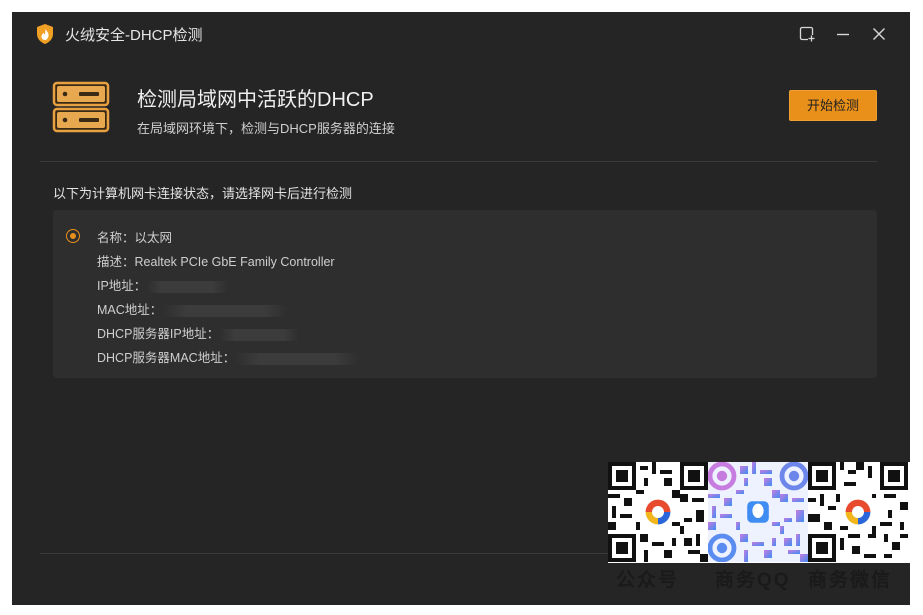 The image size is (923, 615). Describe the element at coordinates (122, 286) in the screenshot. I see `adapter-ip-label: IP地址：` at that location.